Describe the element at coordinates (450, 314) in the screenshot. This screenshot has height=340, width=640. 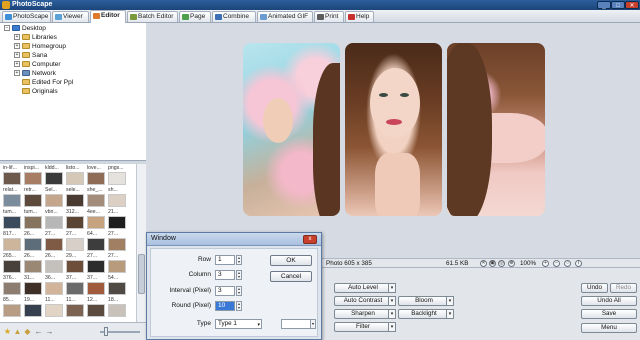
I see `backlight-dropdown: ▾` at that location.